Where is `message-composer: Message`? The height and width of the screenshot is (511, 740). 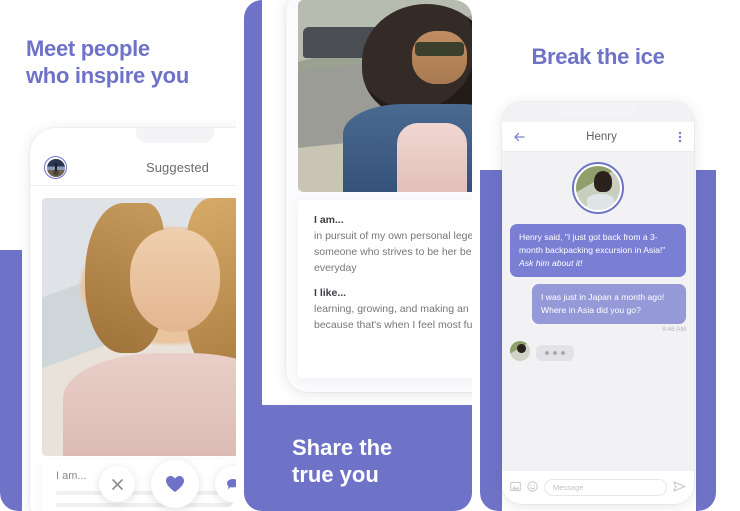 message-composer: Message is located at coordinates (598, 487).